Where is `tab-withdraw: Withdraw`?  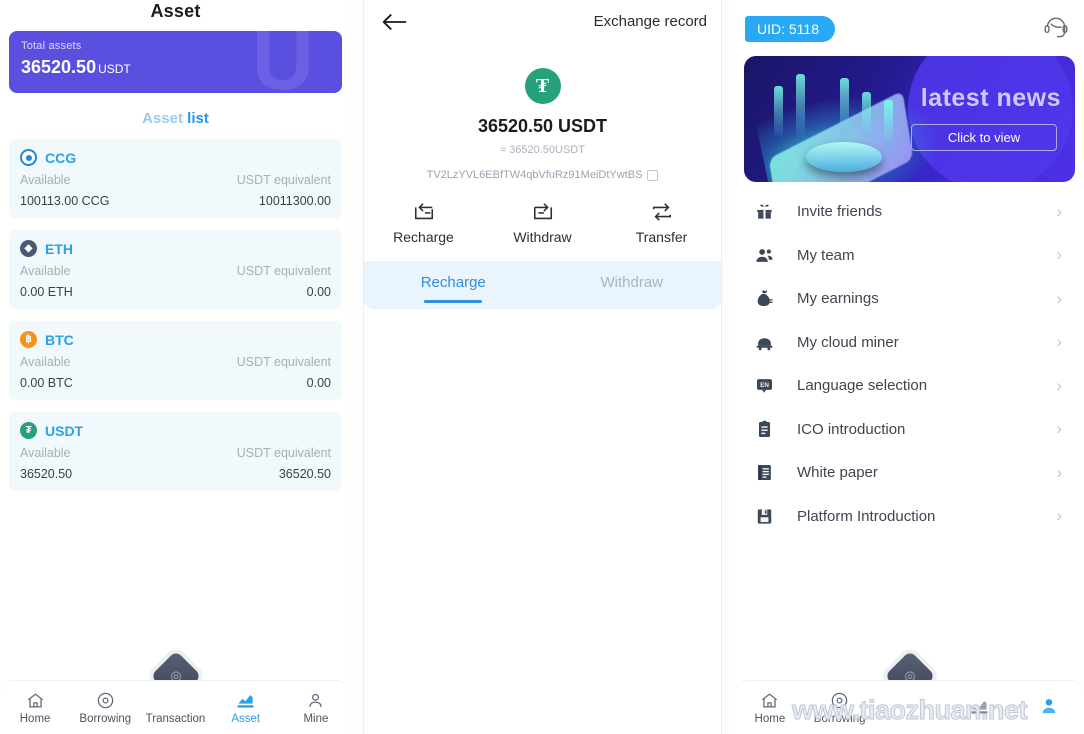 tab-withdraw: Withdraw is located at coordinates (632, 285).